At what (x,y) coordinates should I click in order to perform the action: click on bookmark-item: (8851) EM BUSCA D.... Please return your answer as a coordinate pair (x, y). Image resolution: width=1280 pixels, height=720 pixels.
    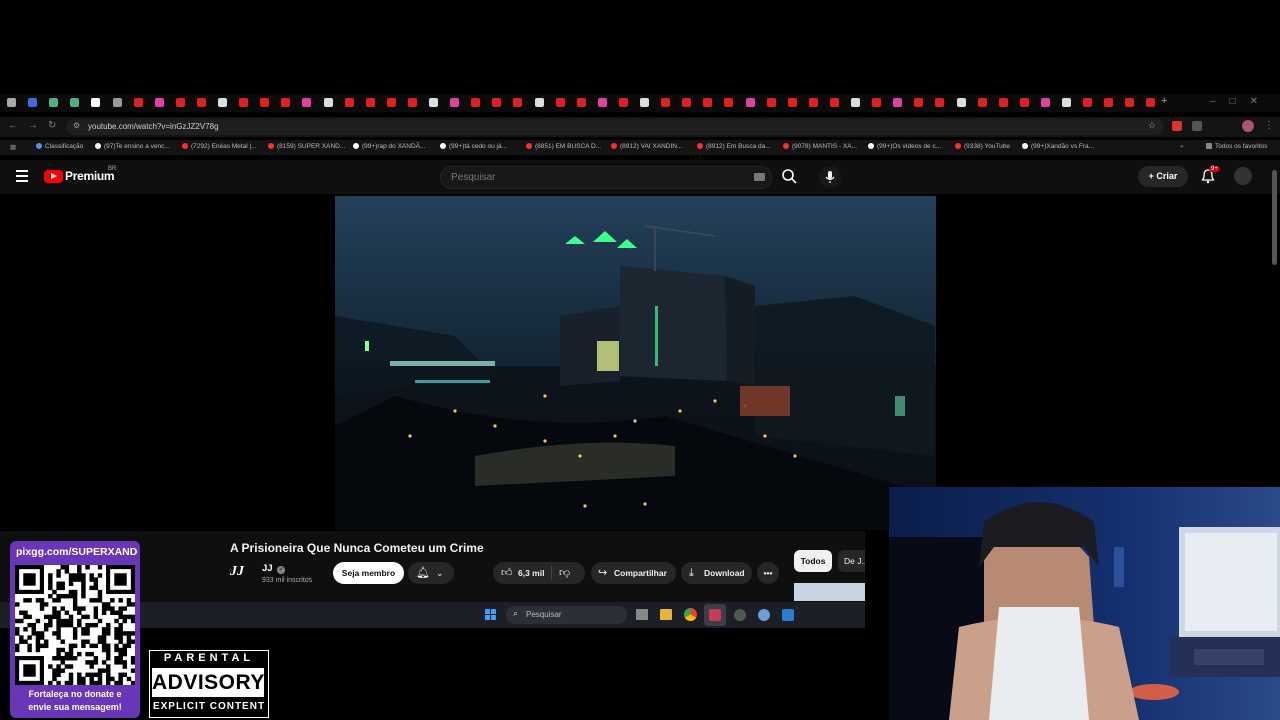
    Looking at the image, I should click on (563, 146).